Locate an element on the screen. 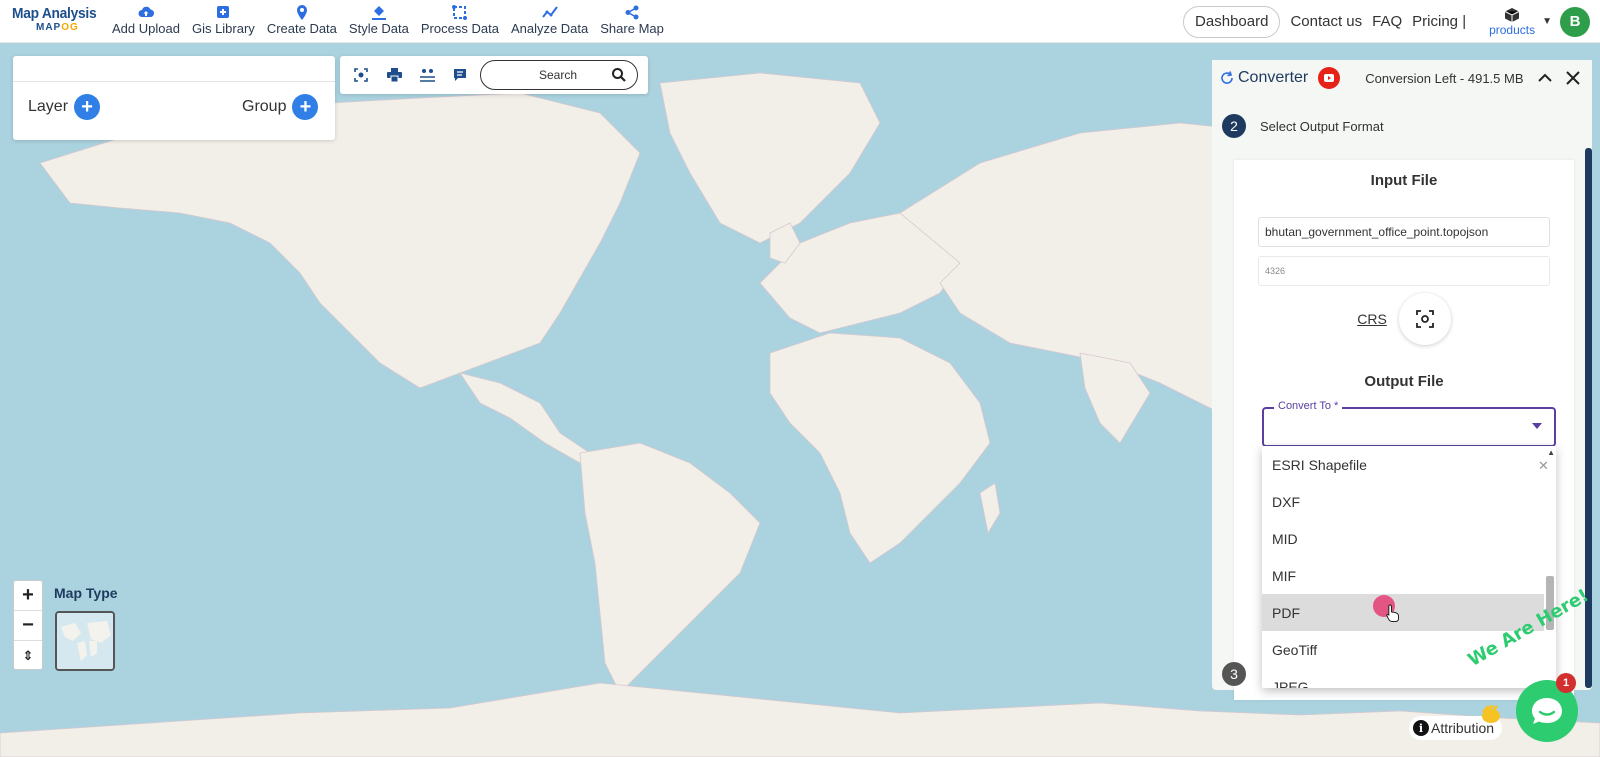 The height and width of the screenshot is (757, 1600). reset-north-button: ⇕ is located at coordinates (28, 656).